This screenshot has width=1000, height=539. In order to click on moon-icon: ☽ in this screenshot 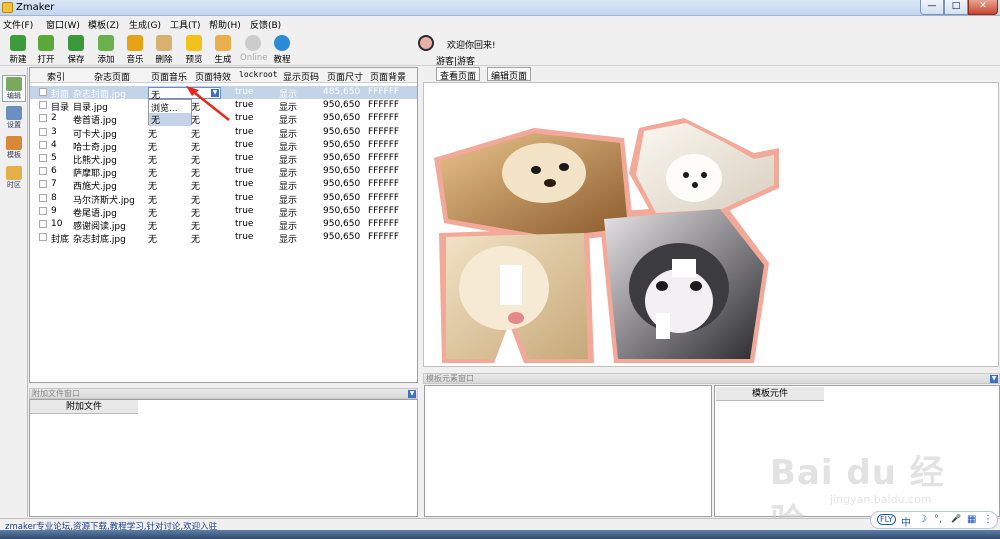, I will do `click(922, 519)`.